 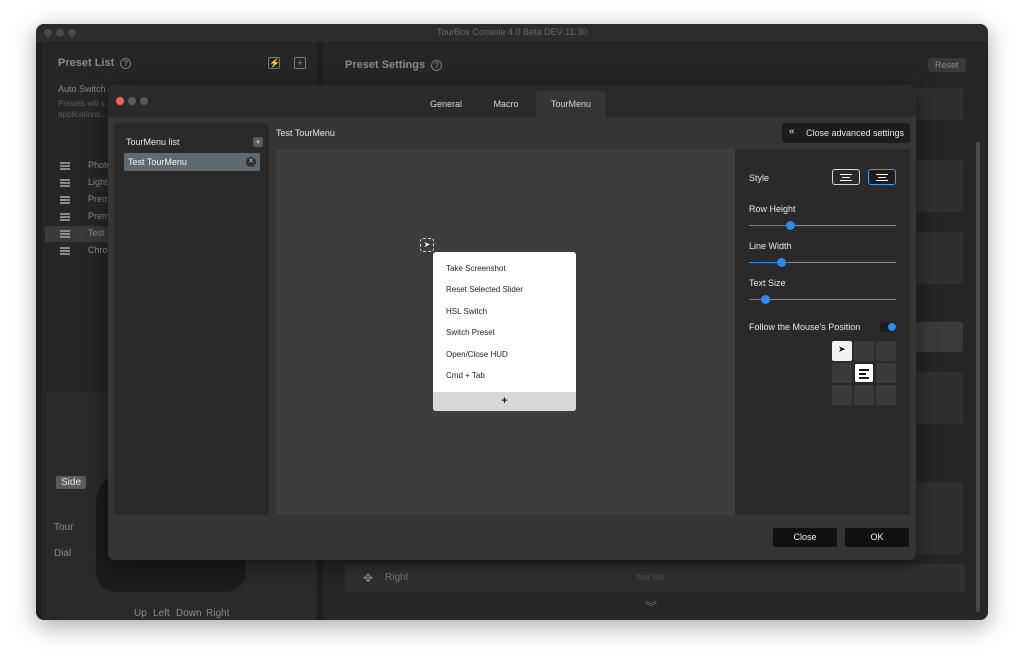 What do you see at coordinates (772, 209) in the screenshot?
I see `row-height-label: Row Height` at bounding box center [772, 209].